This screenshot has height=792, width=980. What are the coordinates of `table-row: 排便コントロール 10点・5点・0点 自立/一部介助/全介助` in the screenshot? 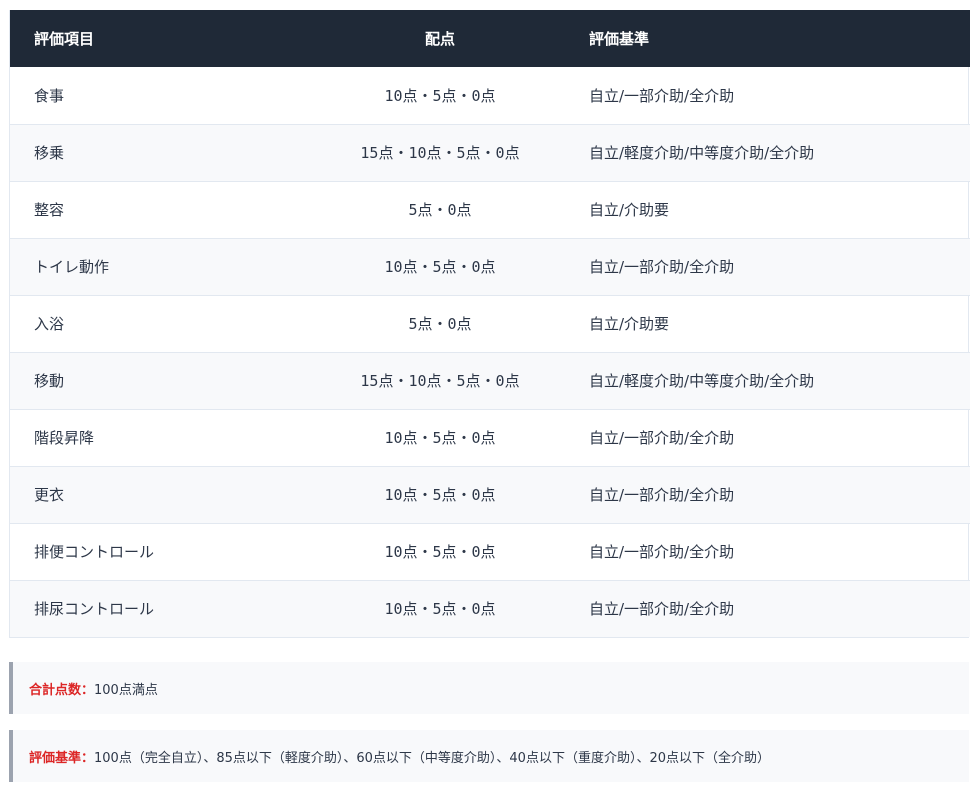 It's located at (490, 551).